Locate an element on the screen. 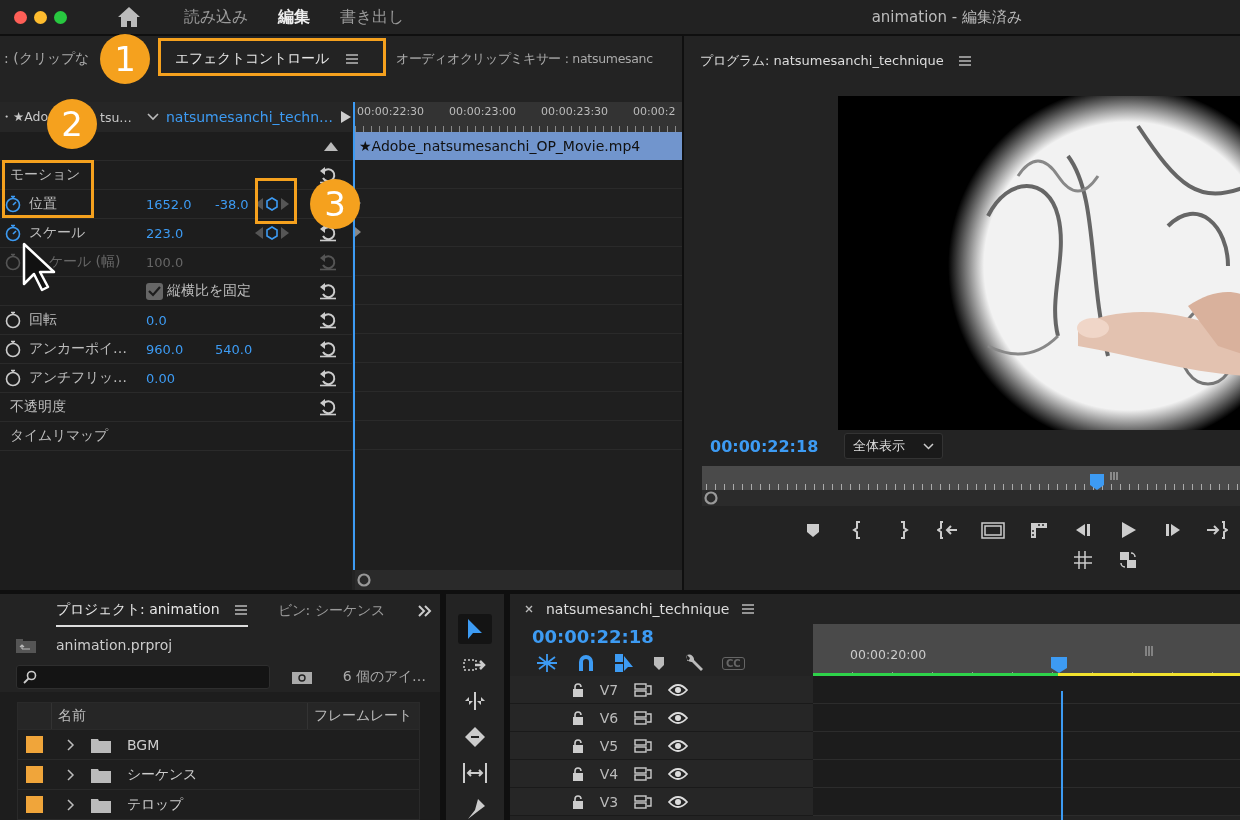  find-icon is located at coordinates (302, 677).